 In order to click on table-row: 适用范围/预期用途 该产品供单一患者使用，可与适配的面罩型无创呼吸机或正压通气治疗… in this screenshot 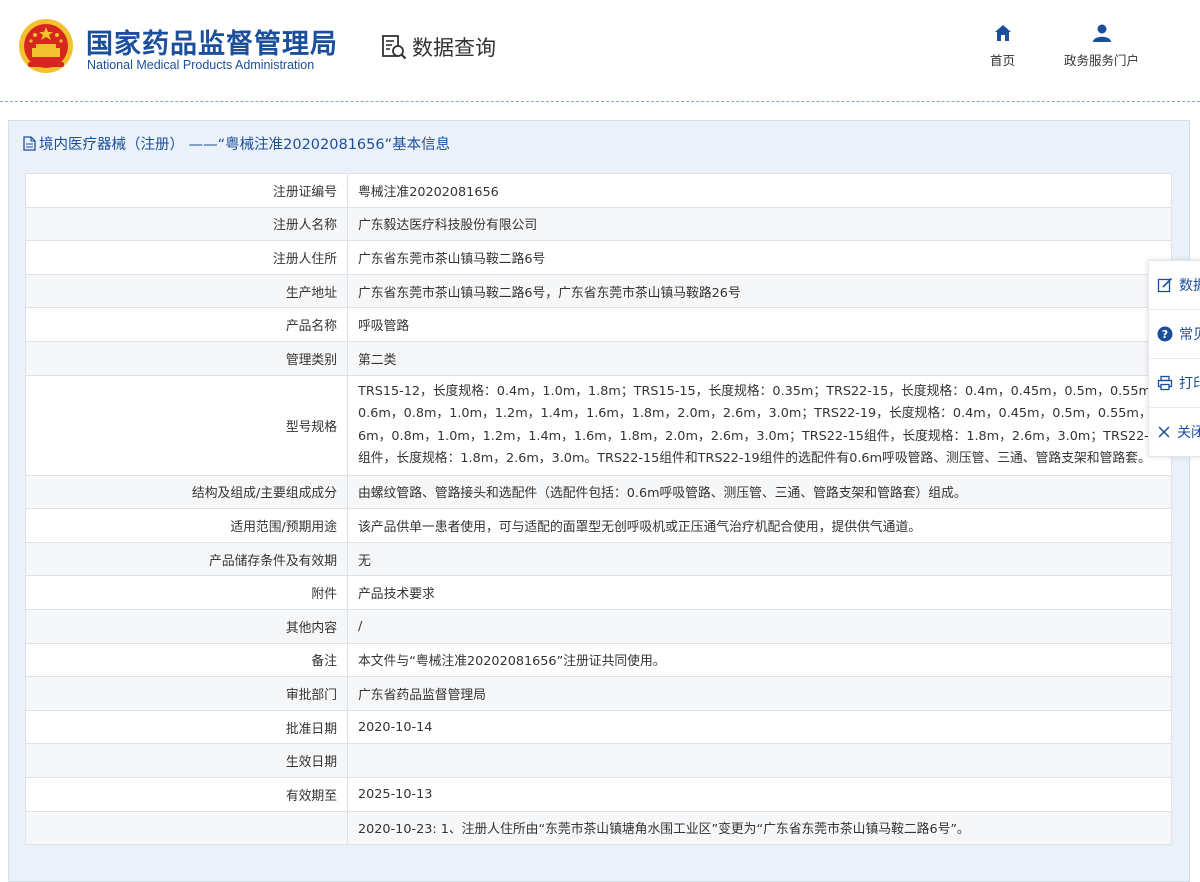, I will do `click(598, 525)`.